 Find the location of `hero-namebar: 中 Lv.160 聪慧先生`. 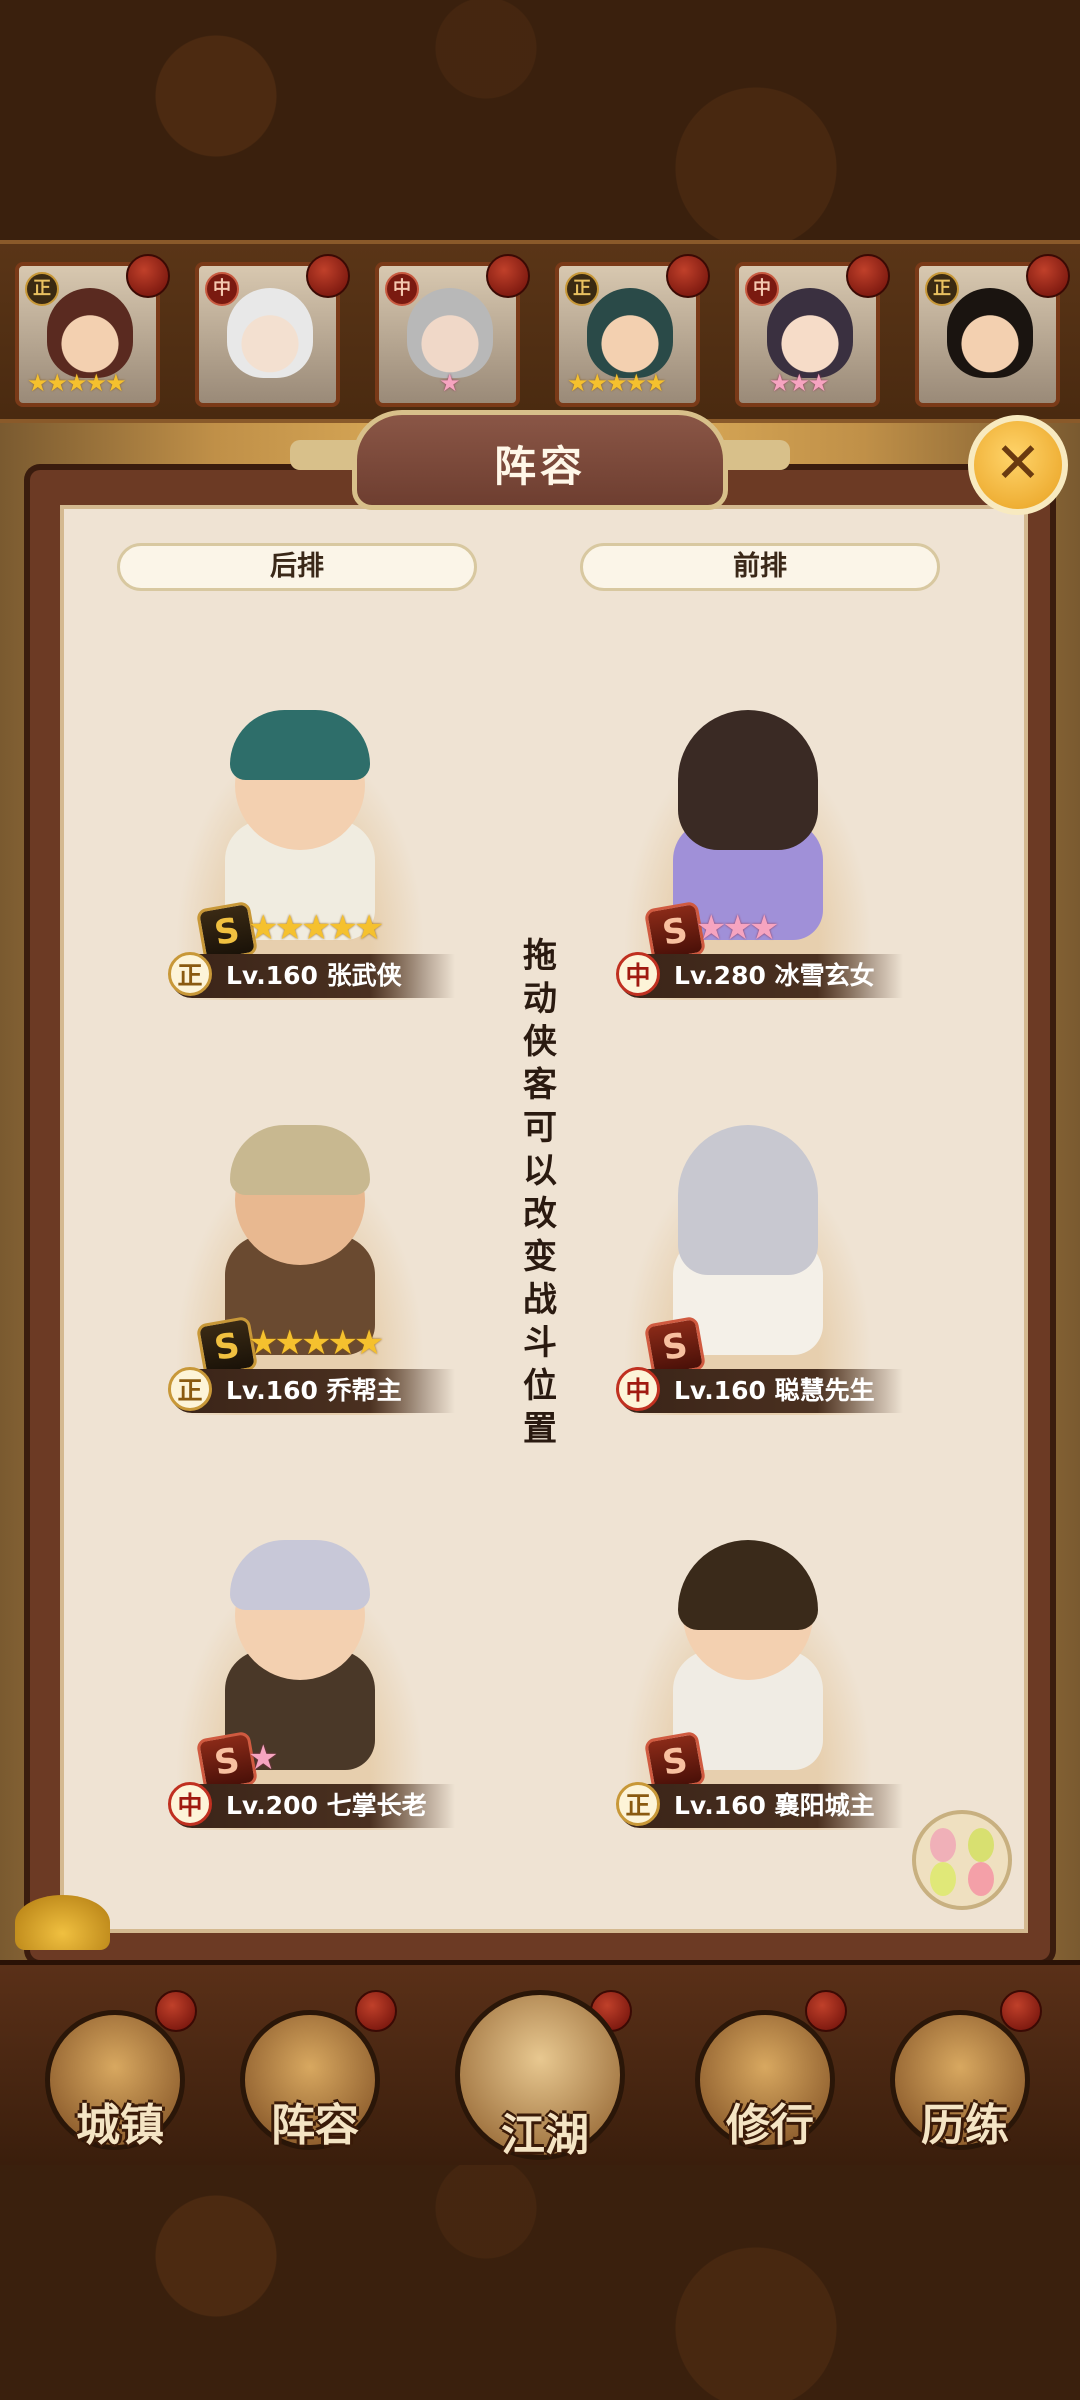

hero-namebar: 中 Lv.160 聪慧先生 is located at coordinates (759, 1390).